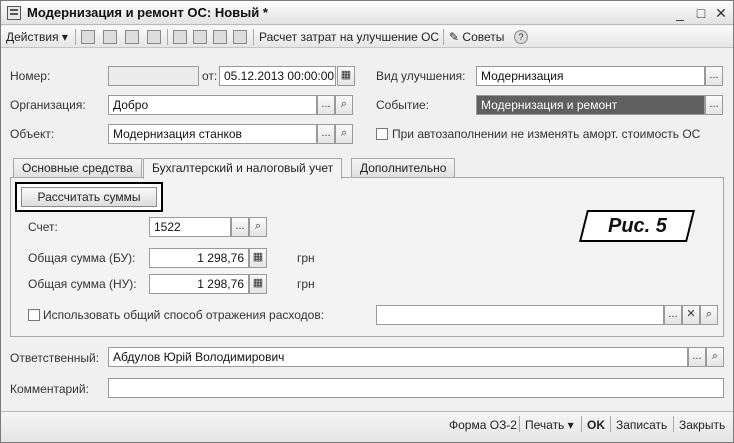 This screenshot has height=443, width=734. I want to click on minimize-button: _, so click(680, 13).